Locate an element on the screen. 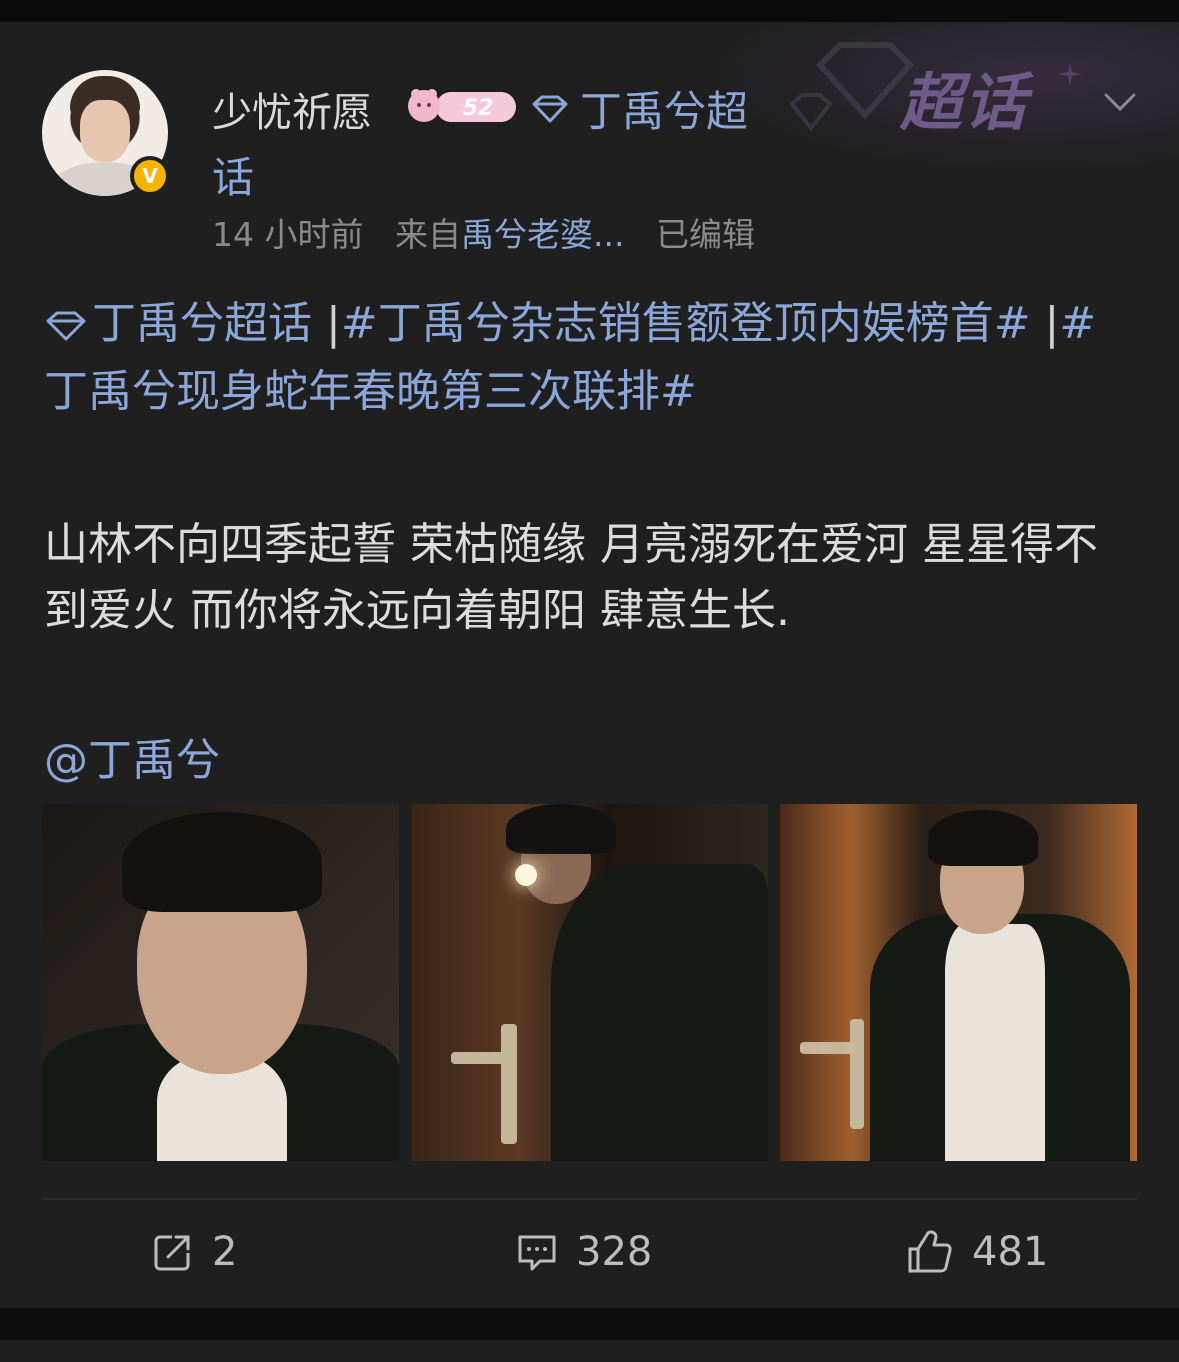 The height and width of the screenshot is (1362, 1179). fan-level-number: 52 is located at coordinates (478, 108).